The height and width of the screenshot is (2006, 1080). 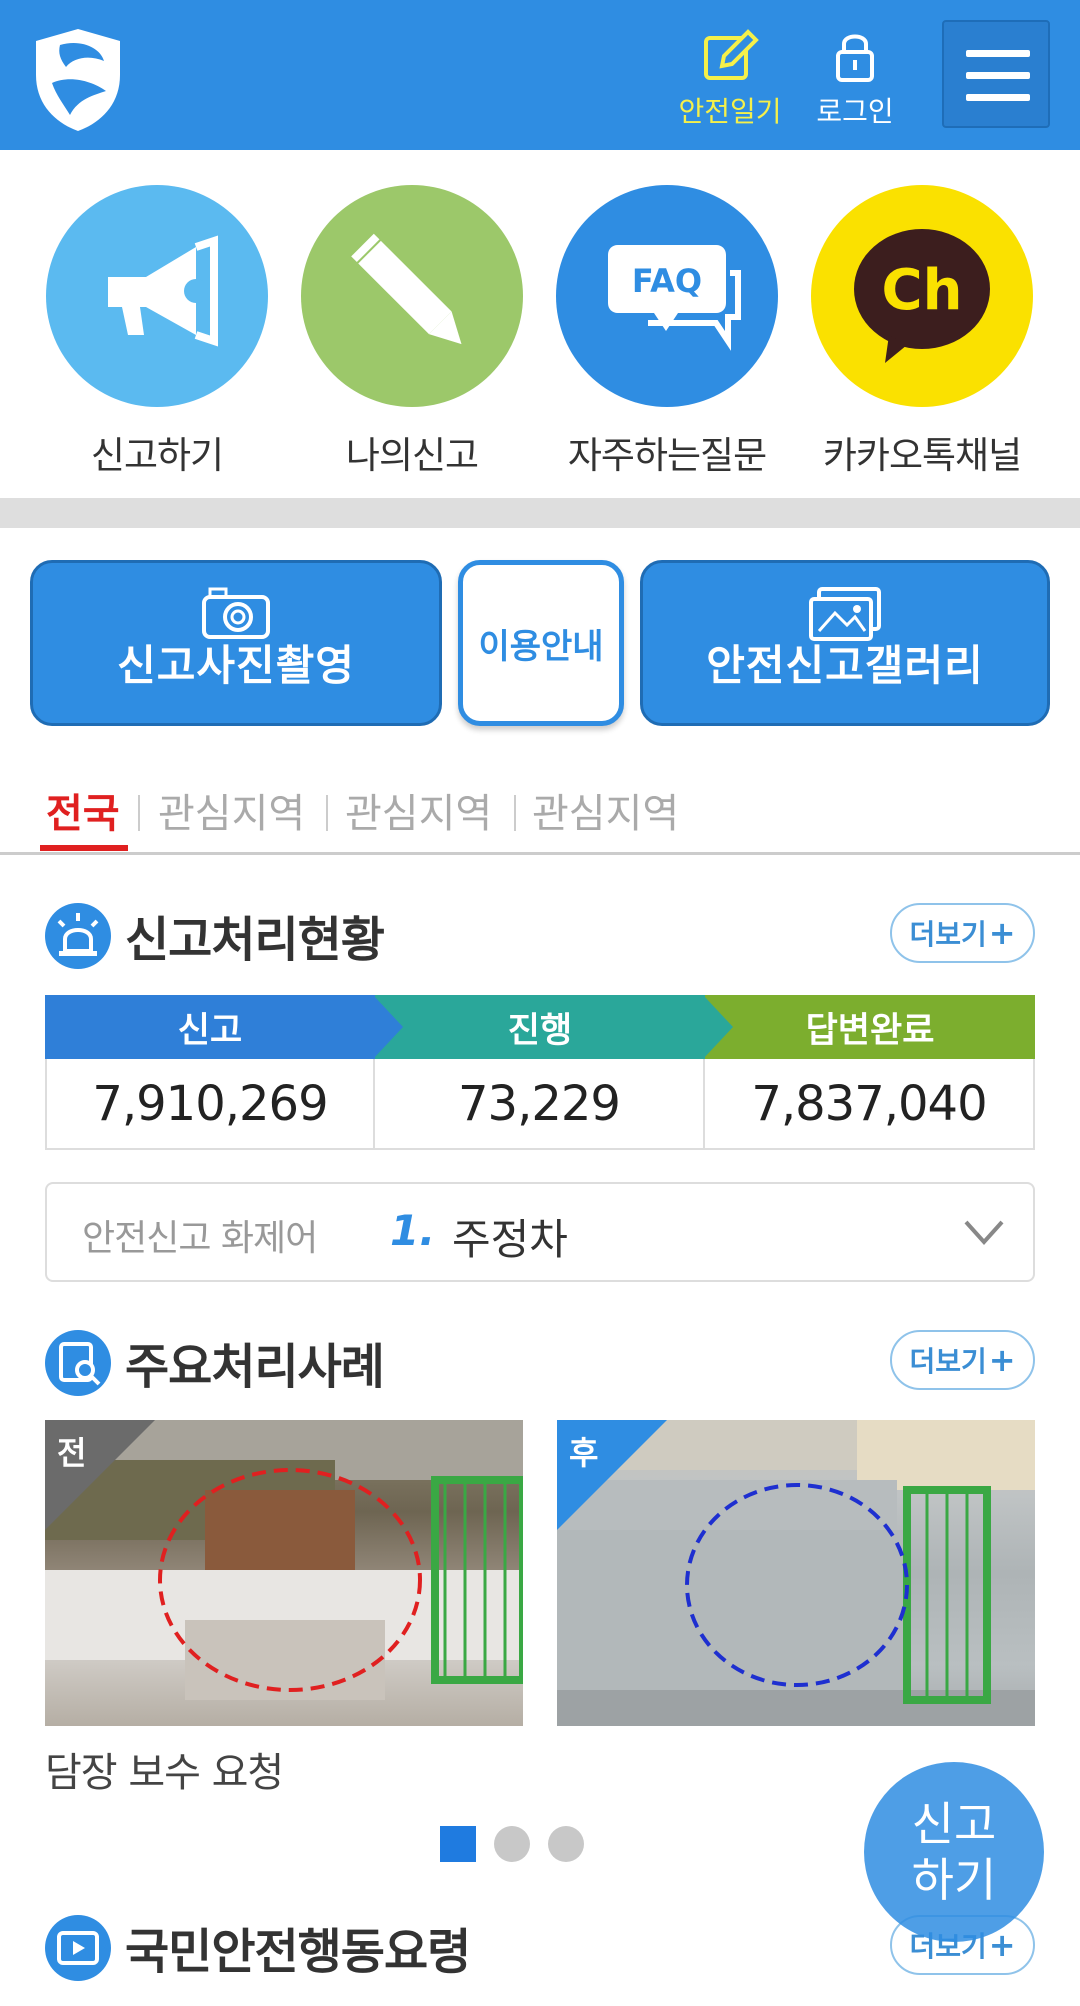 I want to click on quick-report-button: 신고하기, so click(x=157, y=332).